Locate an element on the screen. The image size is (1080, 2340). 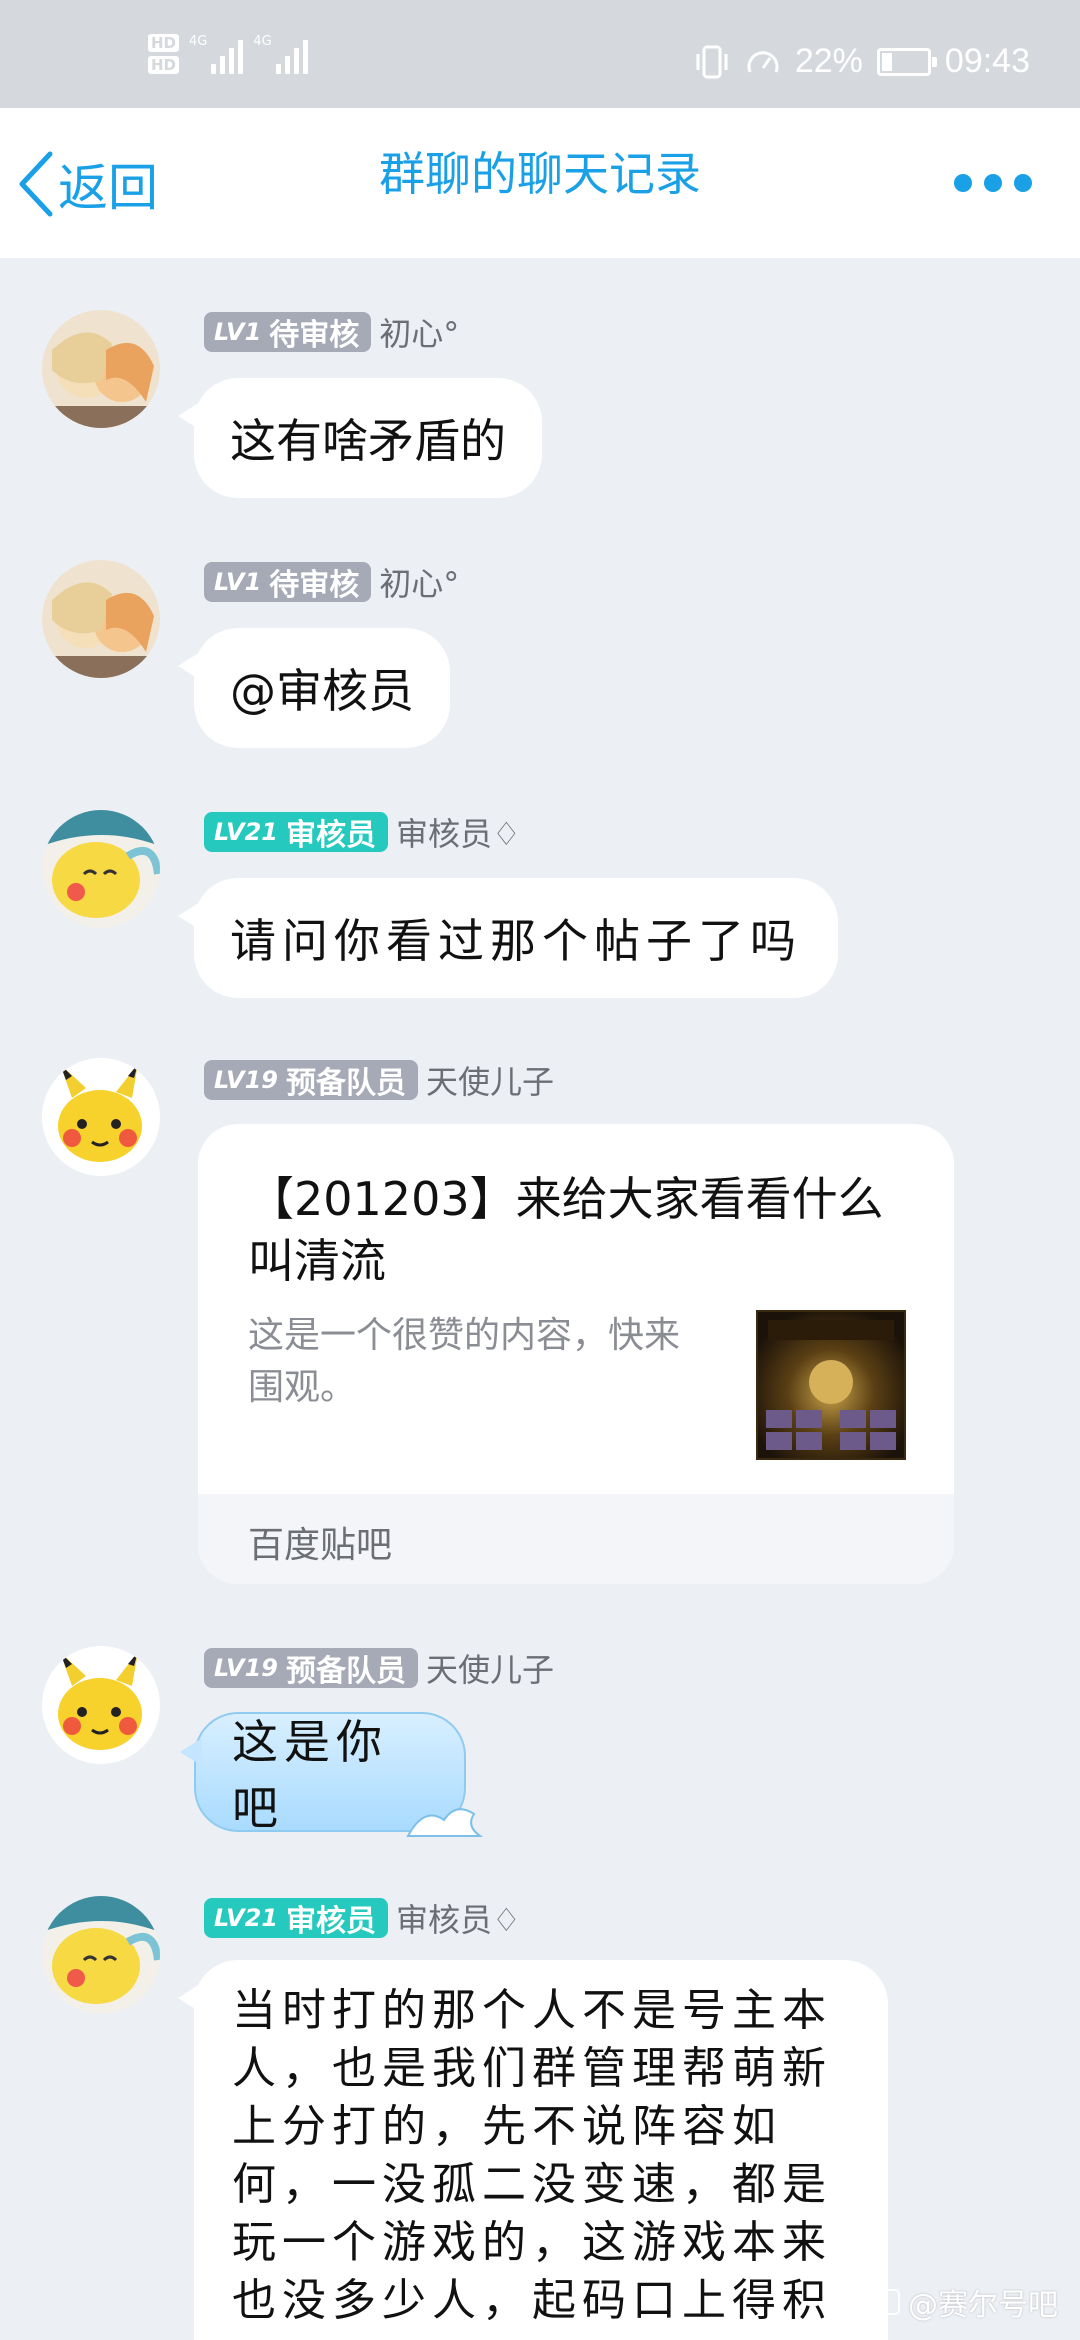
watermark: @赛尔号吧 is located at coordinates (964, 2302).